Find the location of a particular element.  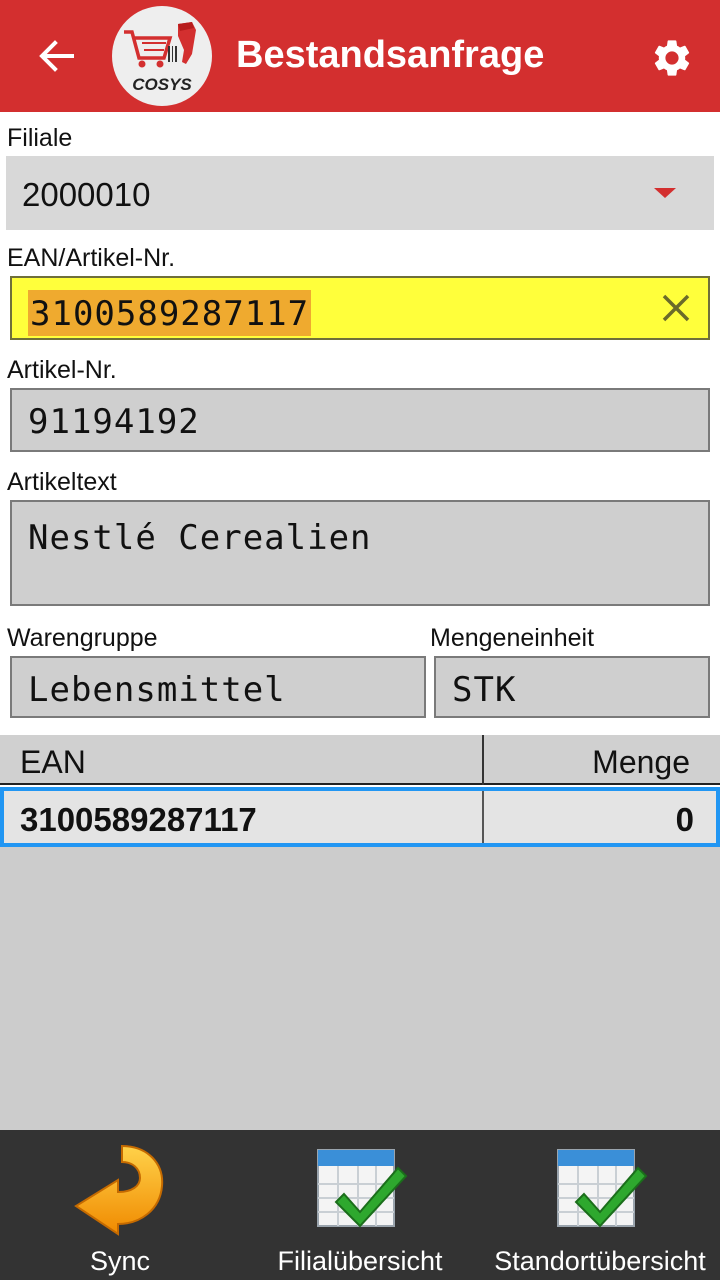

arrow-left-icon is located at coordinates (56, 56).